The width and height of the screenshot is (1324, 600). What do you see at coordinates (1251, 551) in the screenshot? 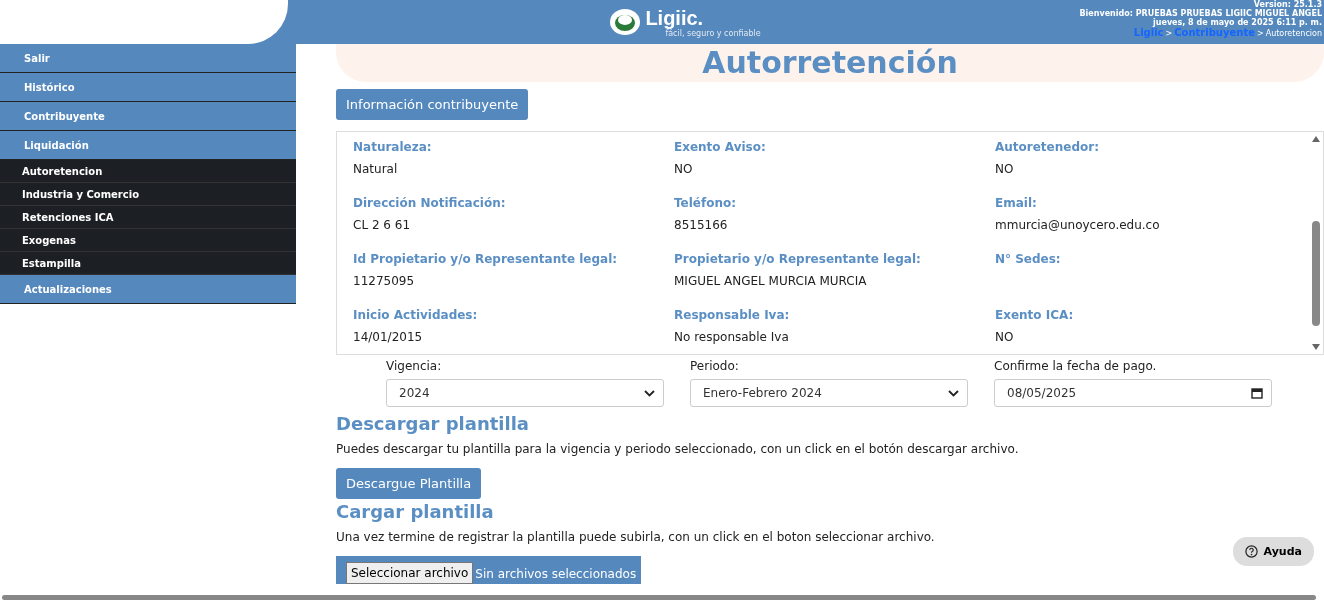
I see `help-icon` at bounding box center [1251, 551].